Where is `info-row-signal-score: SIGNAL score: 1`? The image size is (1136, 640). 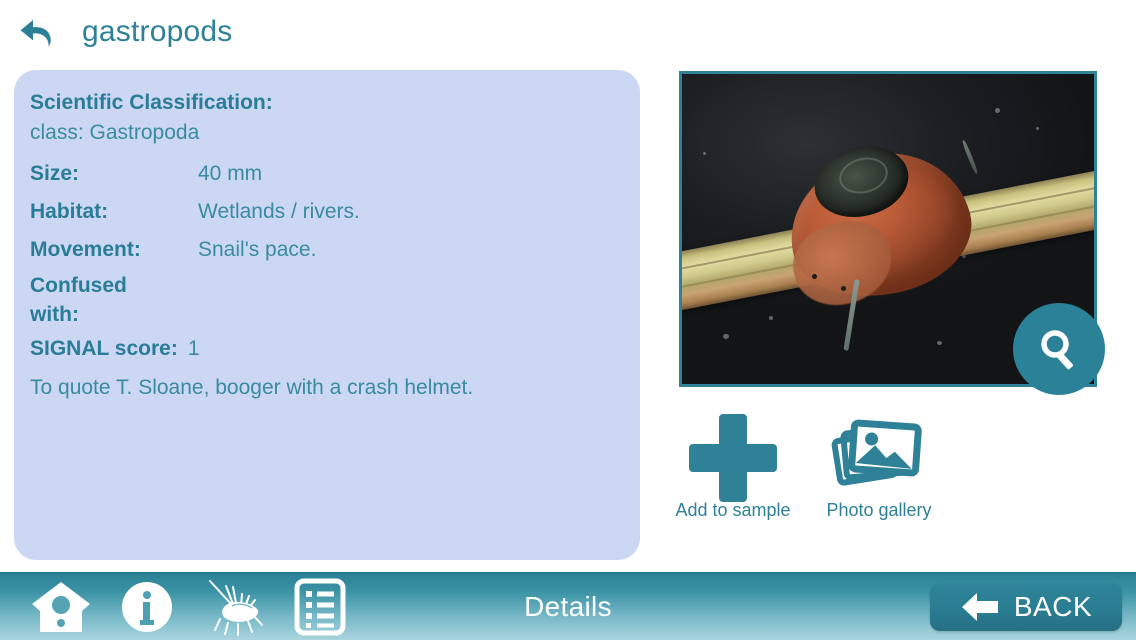 info-row-signal-score: SIGNAL score: 1 is located at coordinates (323, 349).